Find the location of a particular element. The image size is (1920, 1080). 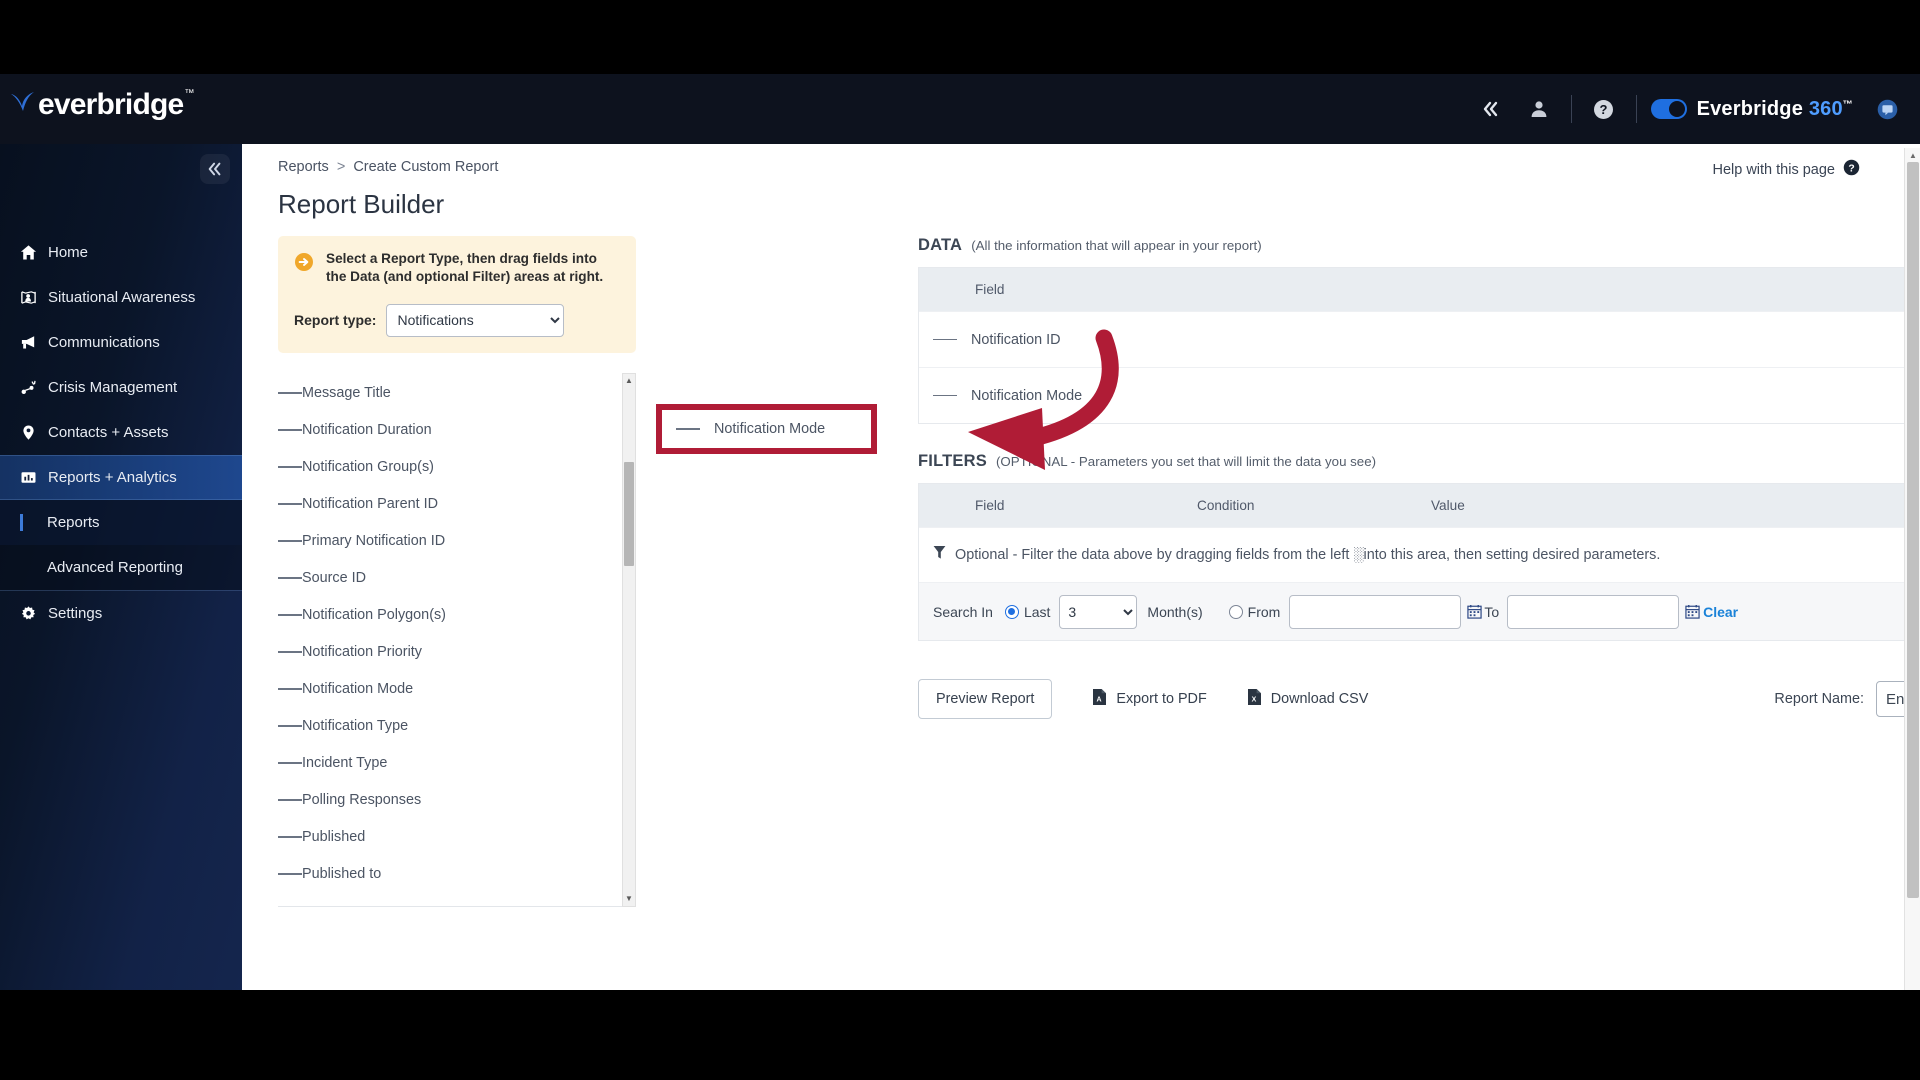

breadcrumb: Reports > Create Custom Report is located at coordinates (388, 167).